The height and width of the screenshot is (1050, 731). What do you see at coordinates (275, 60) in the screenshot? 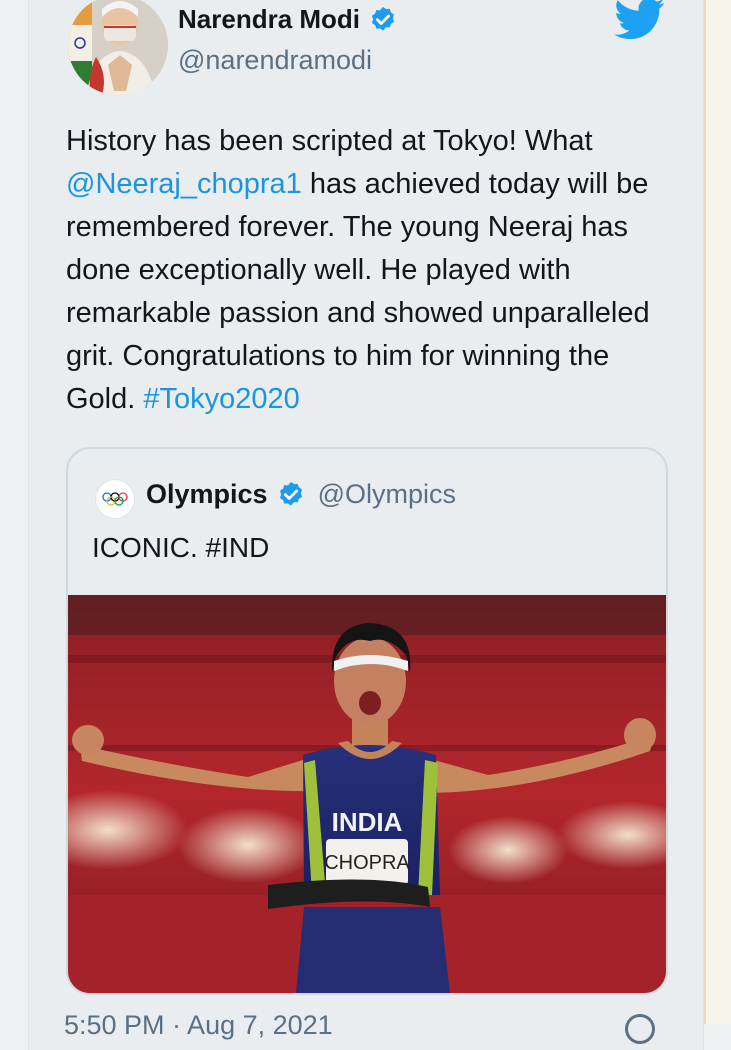
I see `author-handle: @narendramodi` at bounding box center [275, 60].